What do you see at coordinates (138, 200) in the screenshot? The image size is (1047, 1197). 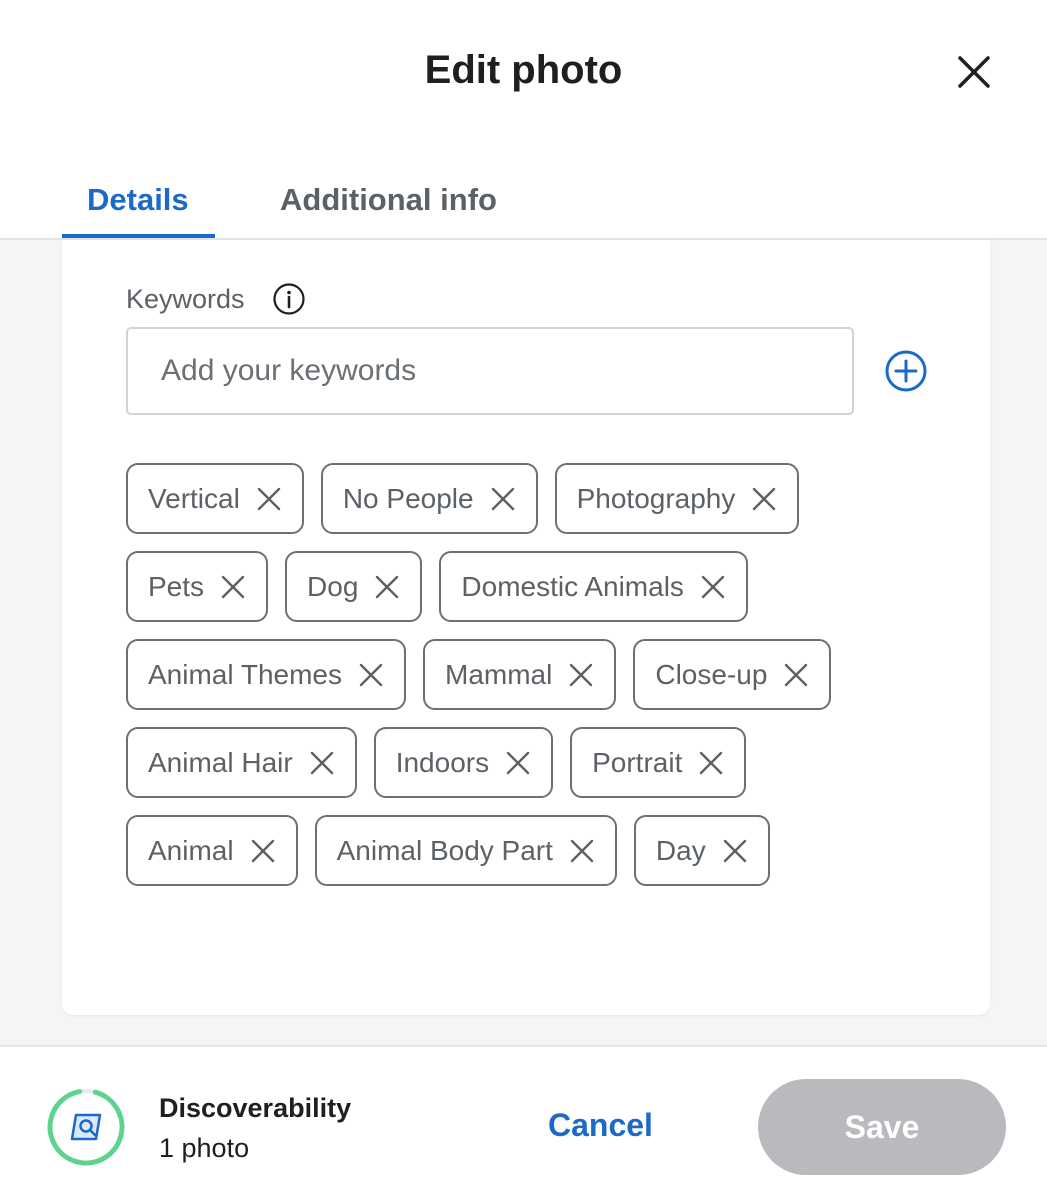 I see `tab-details: Details` at bounding box center [138, 200].